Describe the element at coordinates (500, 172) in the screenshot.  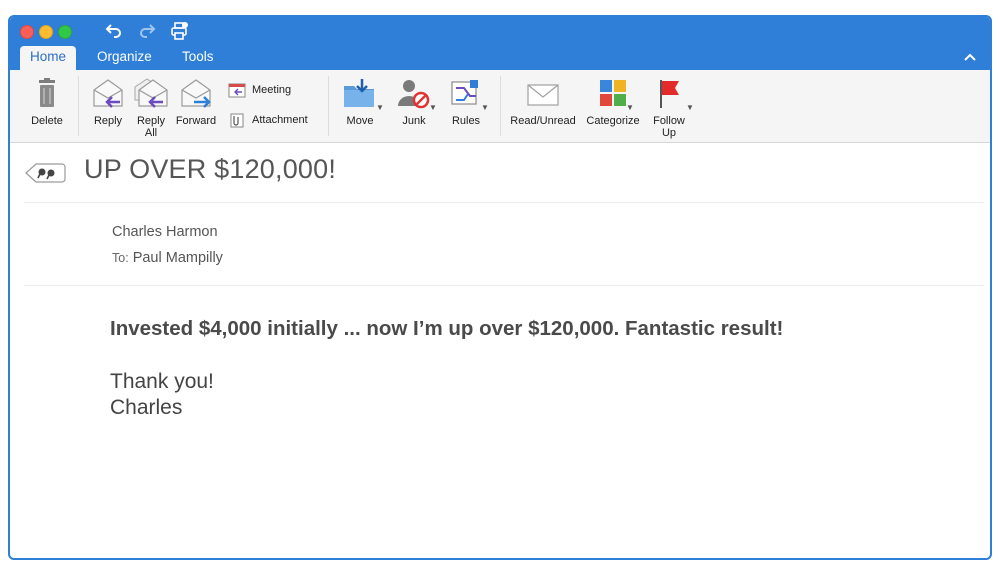
I see `subject-row: UP OVER $120,000!` at that location.